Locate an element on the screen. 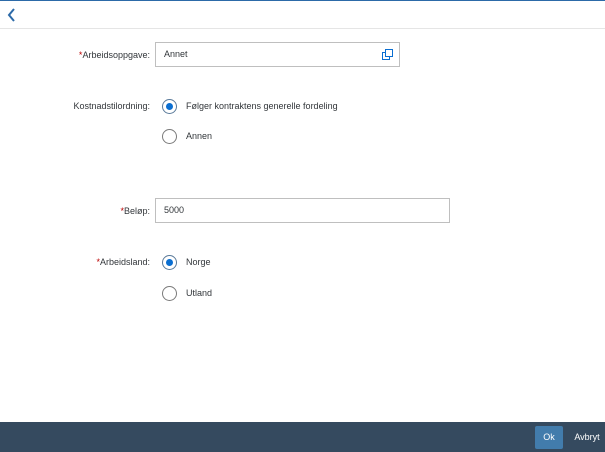 Image resolution: width=605 pixels, height=452 pixels. footer-toolbar: Ok Avbryt is located at coordinates (302, 437).